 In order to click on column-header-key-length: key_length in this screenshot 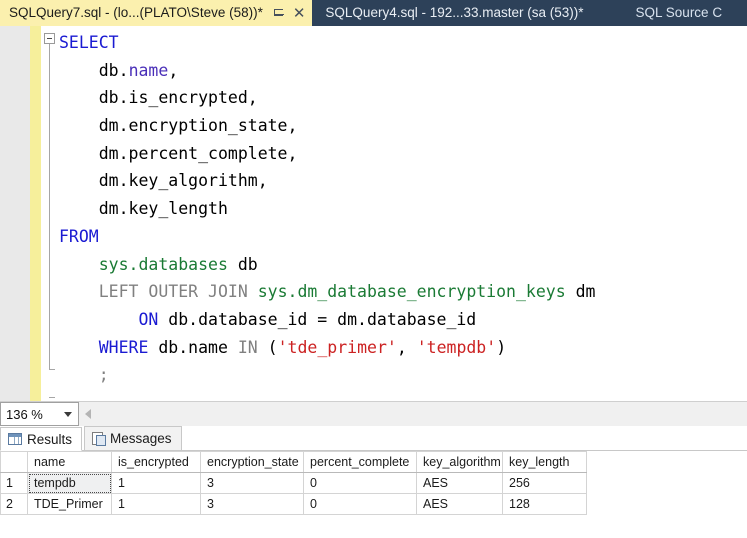, I will do `click(544, 462)`.